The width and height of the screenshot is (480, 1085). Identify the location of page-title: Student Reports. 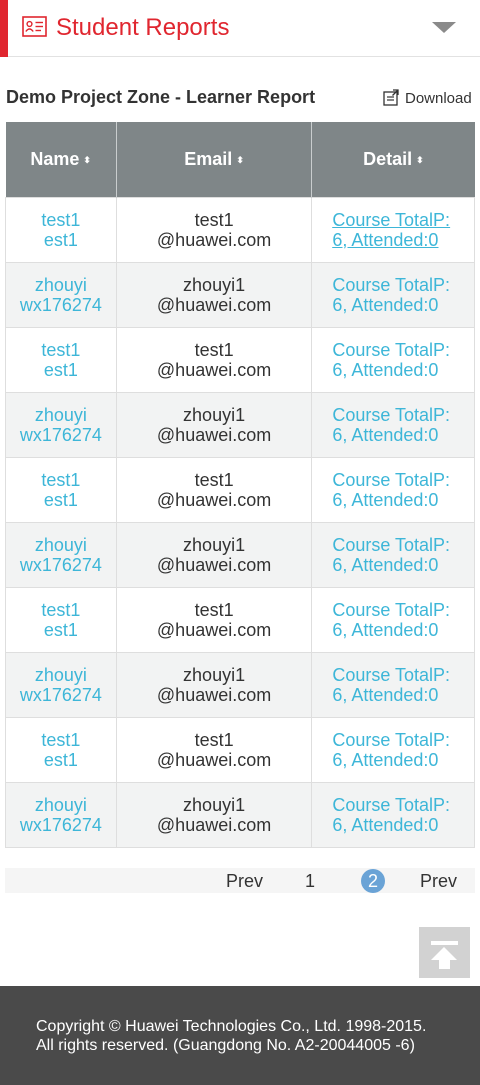
(143, 27).